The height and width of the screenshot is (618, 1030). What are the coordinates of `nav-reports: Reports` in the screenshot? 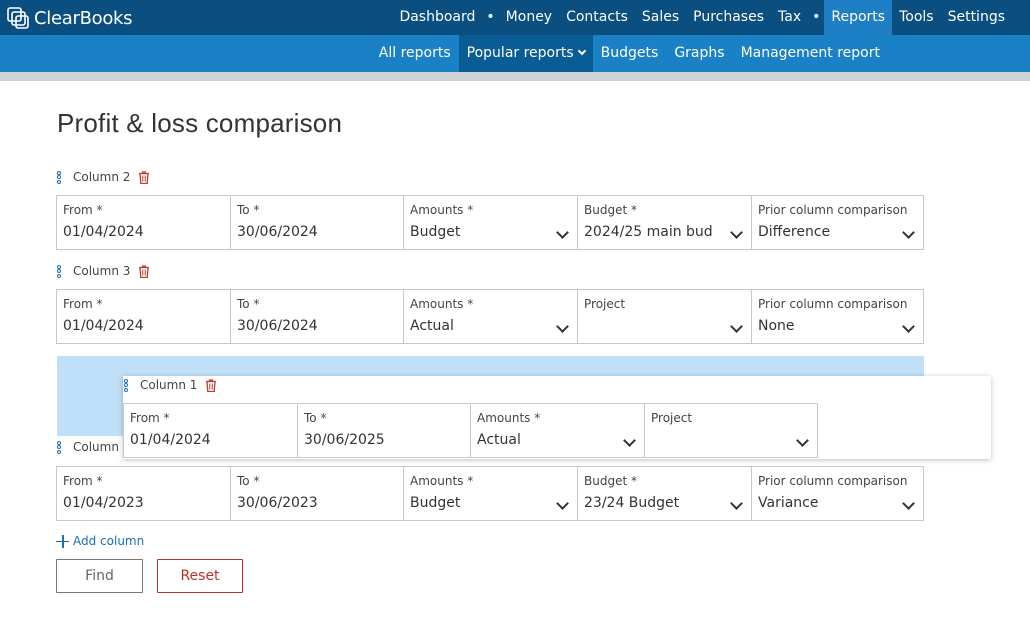 It's located at (858, 17).